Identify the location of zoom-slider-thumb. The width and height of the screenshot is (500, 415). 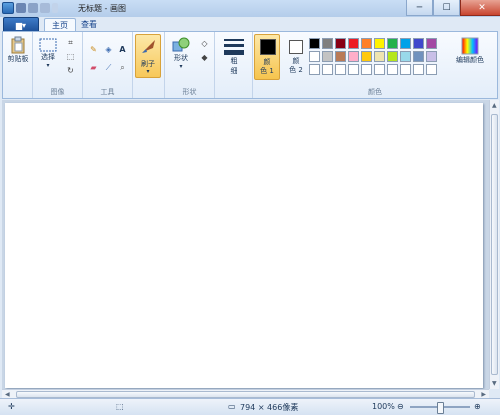
(440, 408).